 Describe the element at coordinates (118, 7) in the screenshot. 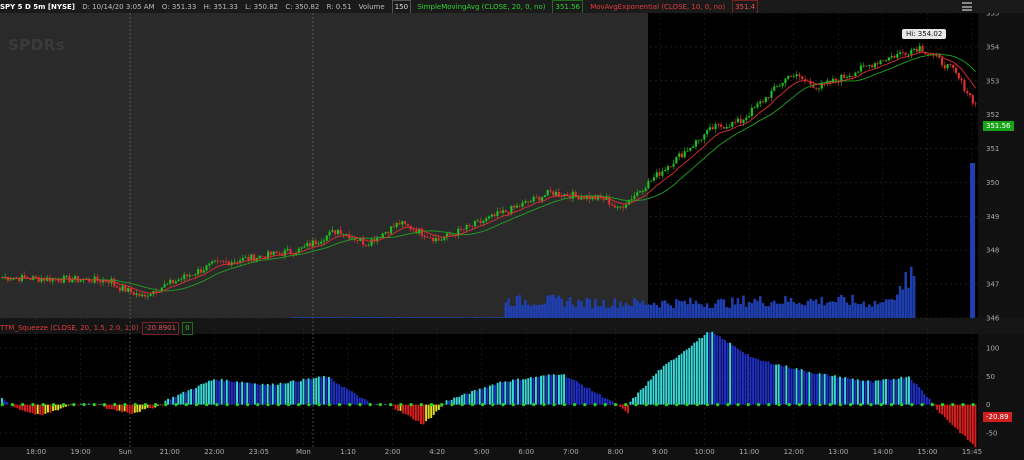

I see `date-readout: D: 10/14/20 3:05 AM` at that location.